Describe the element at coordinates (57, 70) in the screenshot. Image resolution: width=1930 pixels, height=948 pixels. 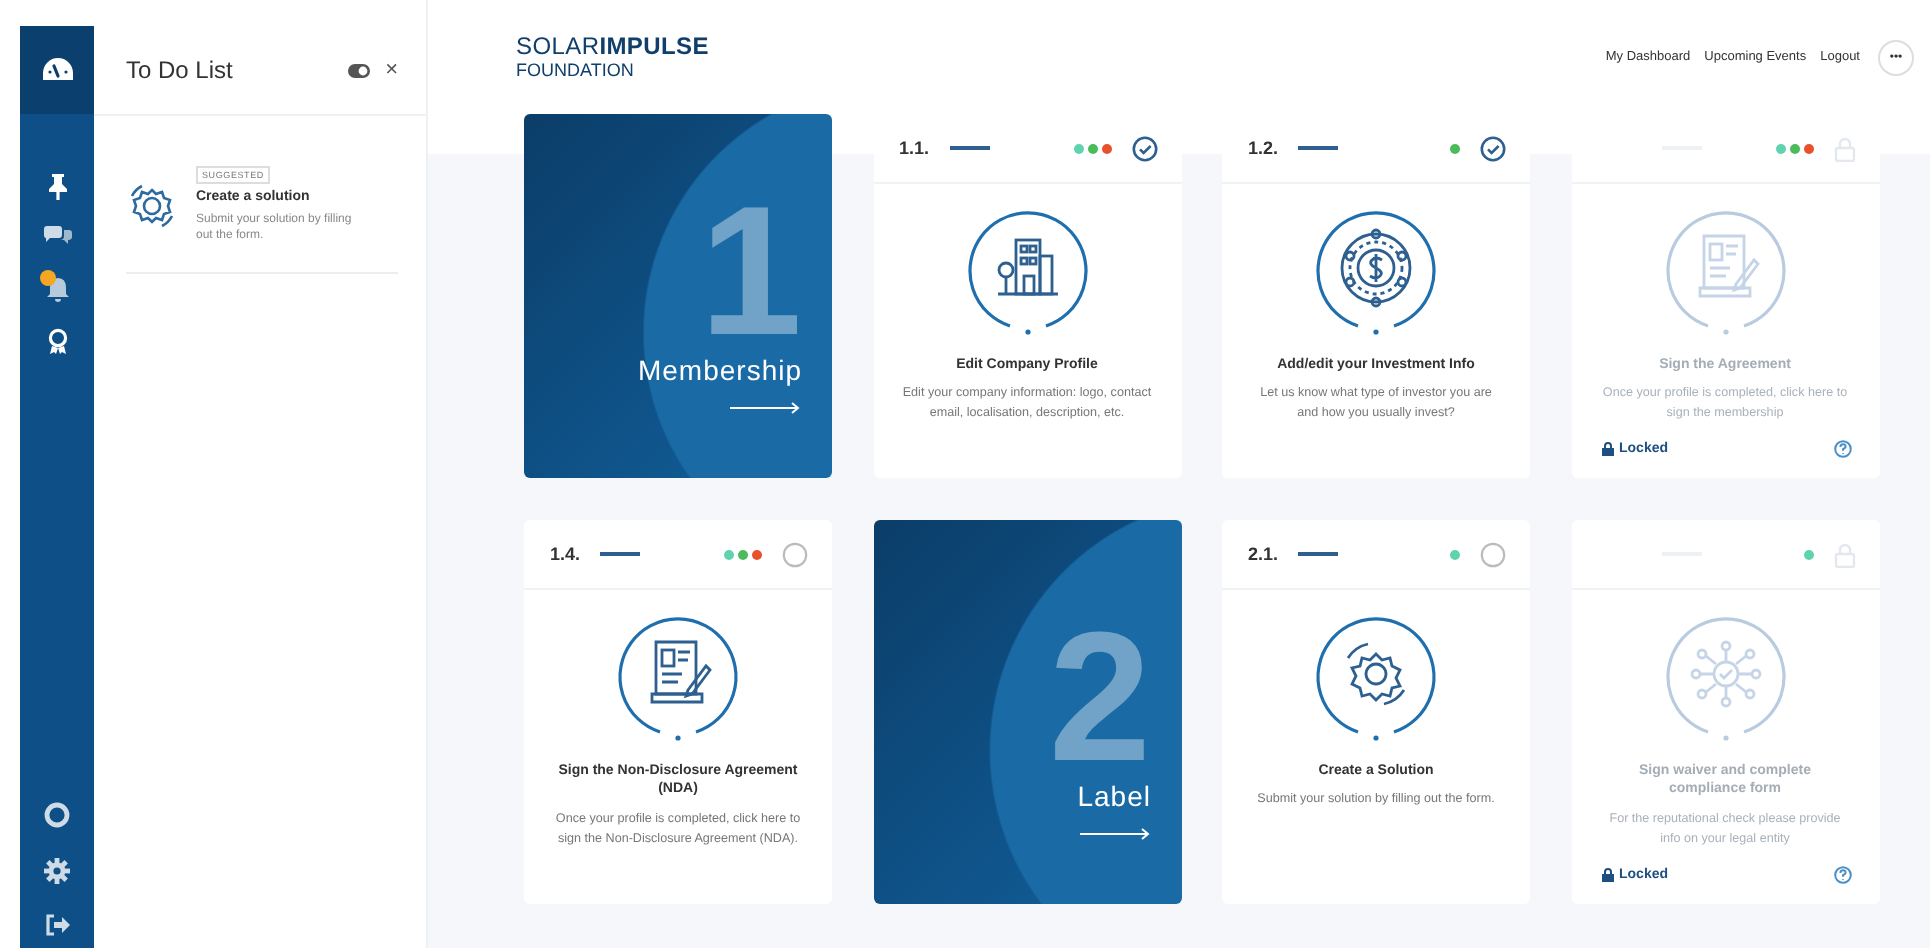
I see `dashboard-icon` at that location.